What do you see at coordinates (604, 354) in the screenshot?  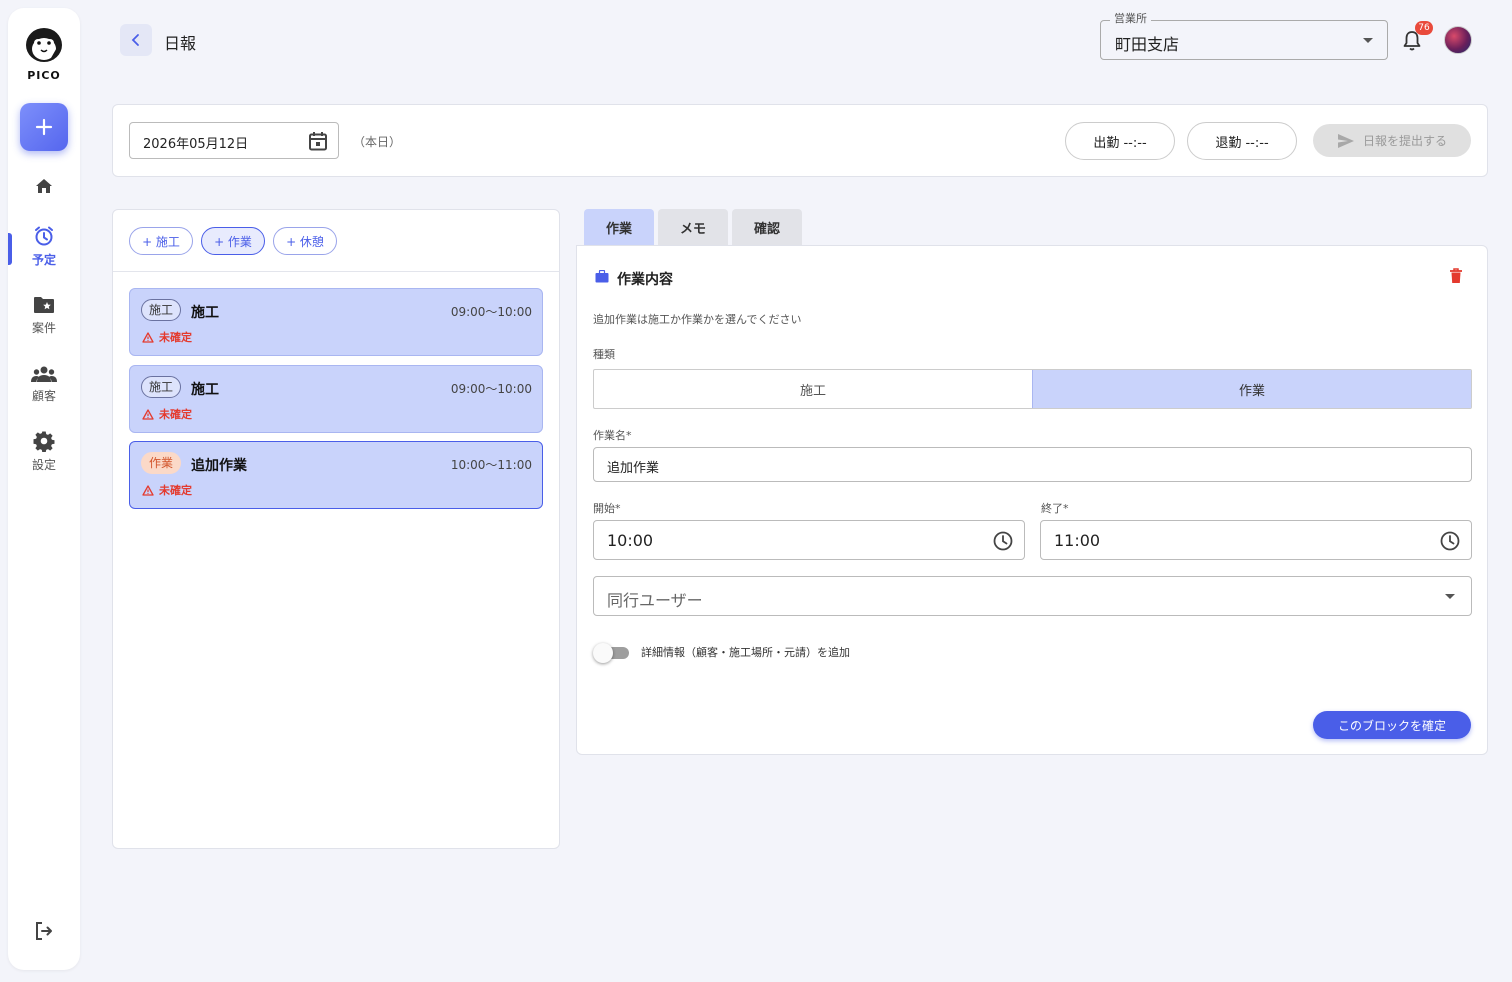 I see `type-label: 種類` at bounding box center [604, 354].